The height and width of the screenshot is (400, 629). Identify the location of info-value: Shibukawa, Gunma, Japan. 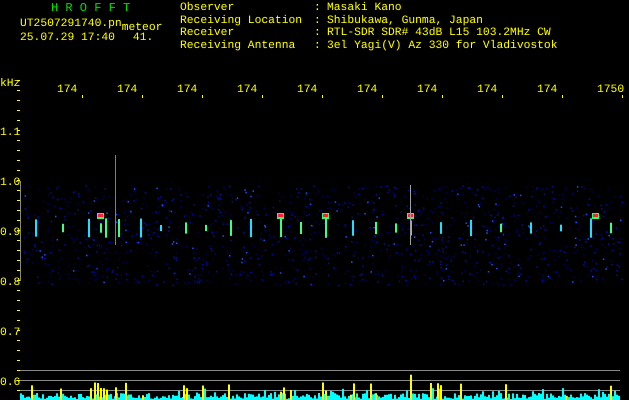
(405, 20).